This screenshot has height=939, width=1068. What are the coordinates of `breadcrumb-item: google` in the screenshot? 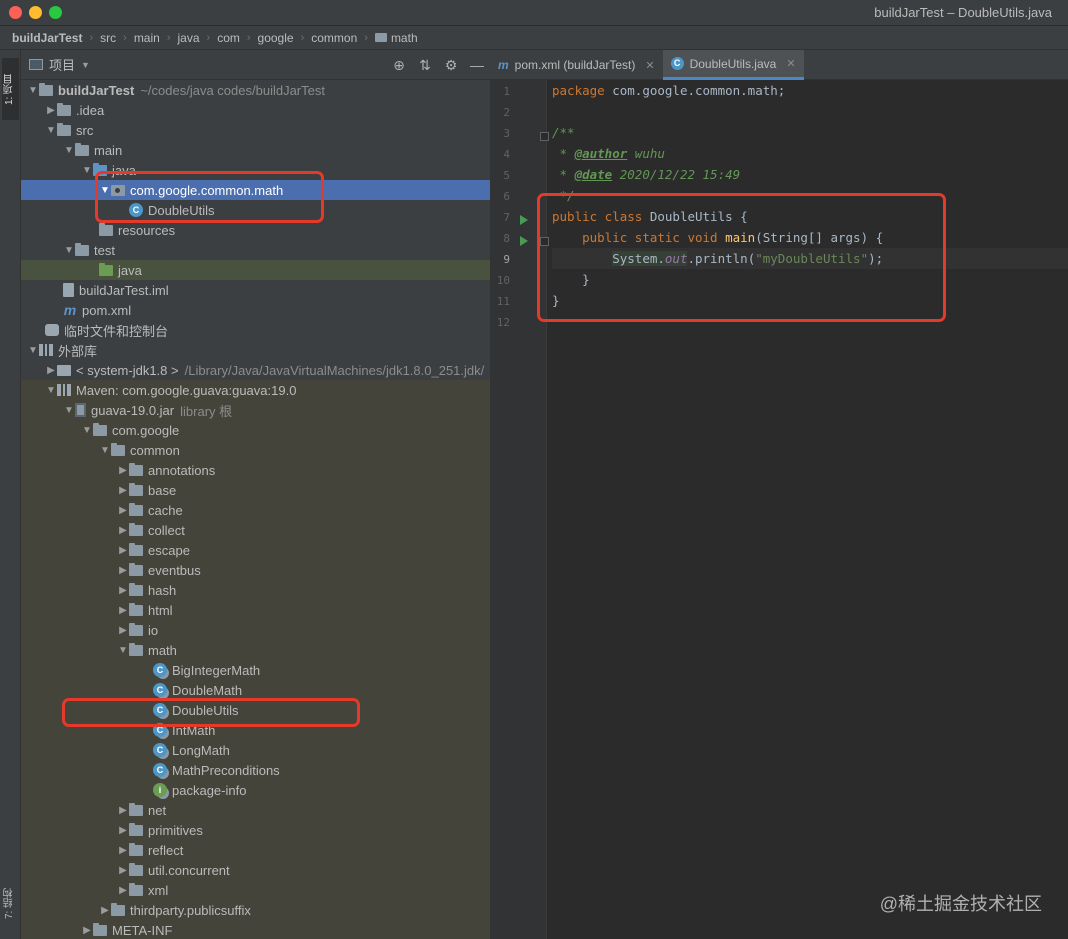 It's located at (276, 38).